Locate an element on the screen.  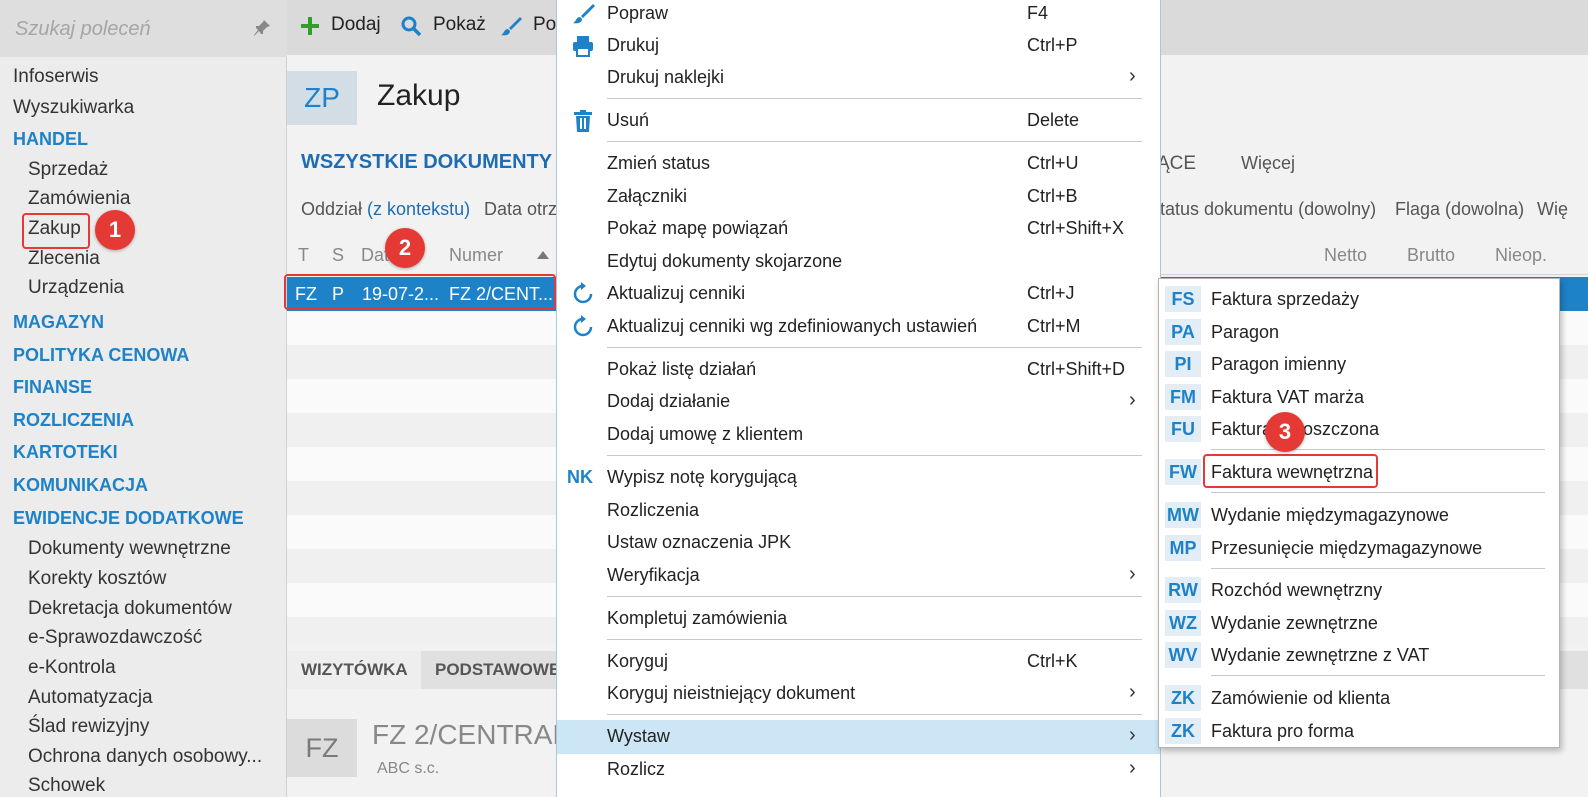
submenu-separator is located at coordinates (1378, 449).